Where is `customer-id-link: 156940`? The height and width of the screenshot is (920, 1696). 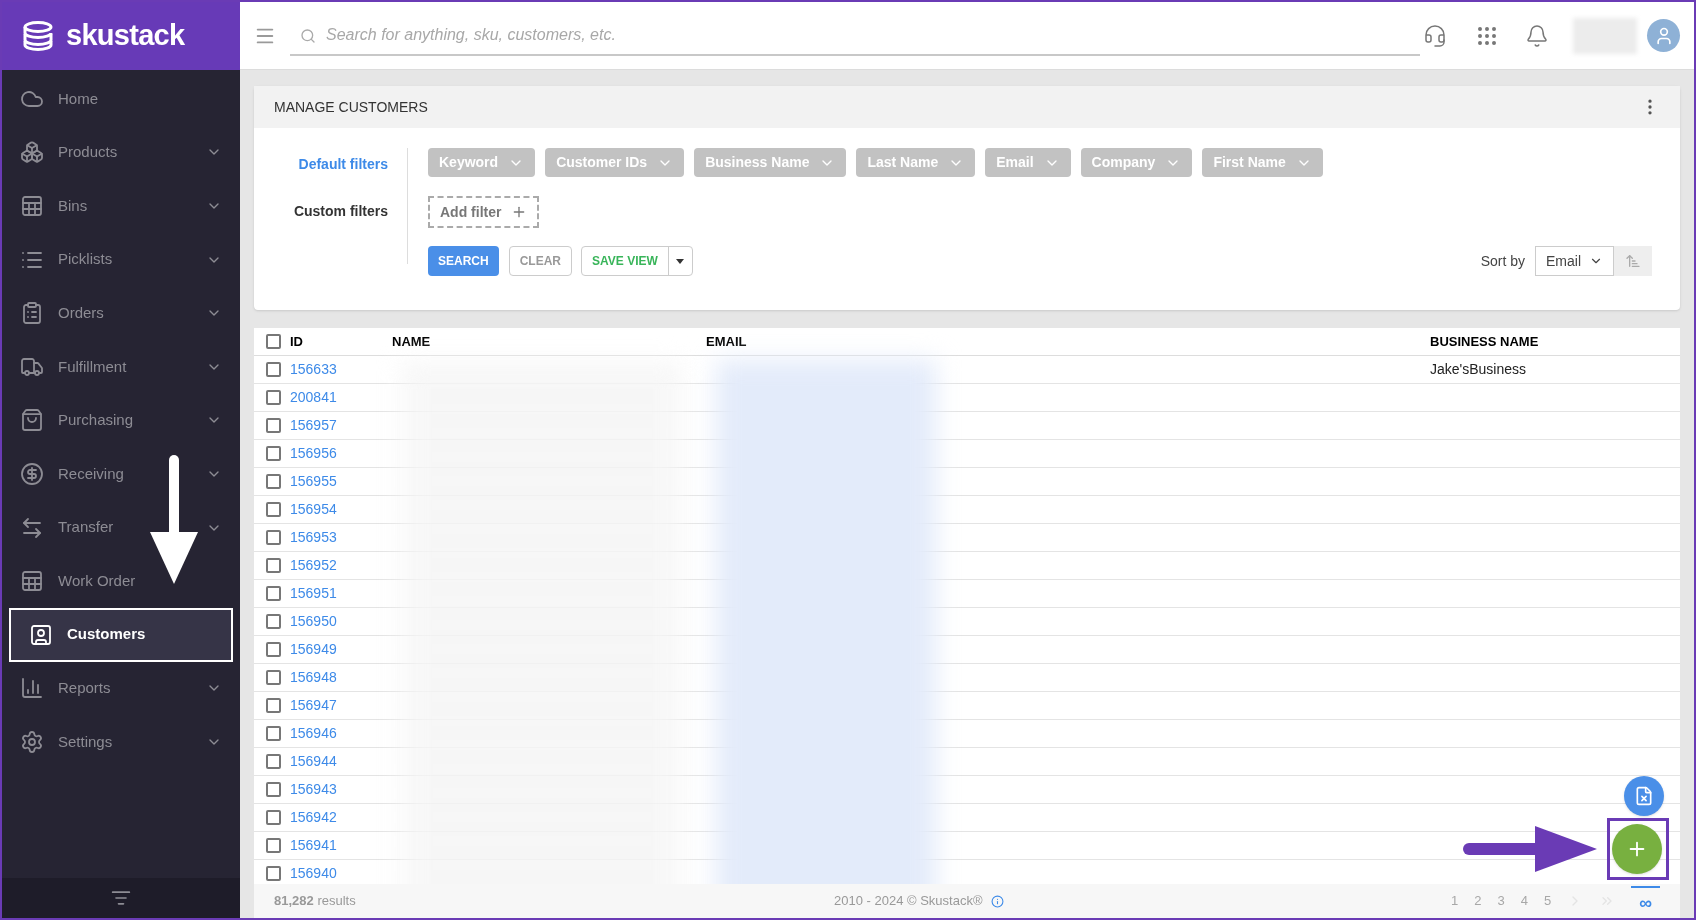 customer-id-link: 156940 is located at coordinates (341, 873).